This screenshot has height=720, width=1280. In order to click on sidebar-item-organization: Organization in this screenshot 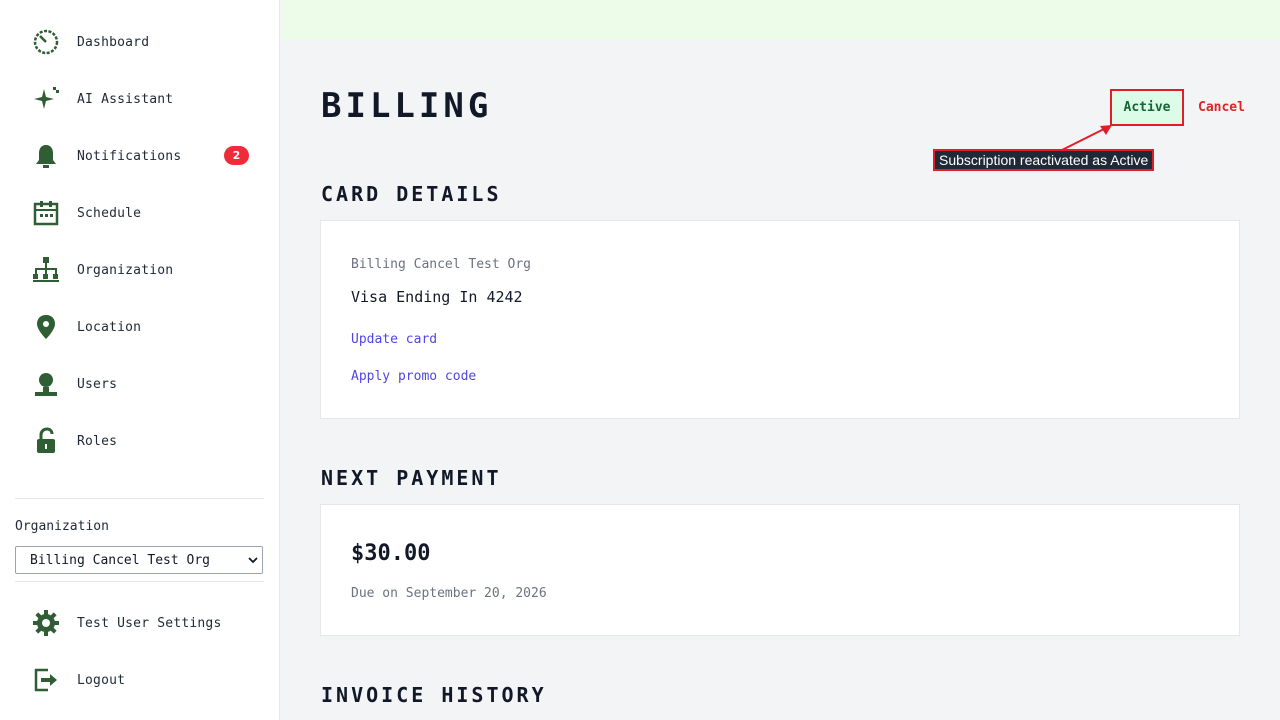, I will do `click(145, 270)`.